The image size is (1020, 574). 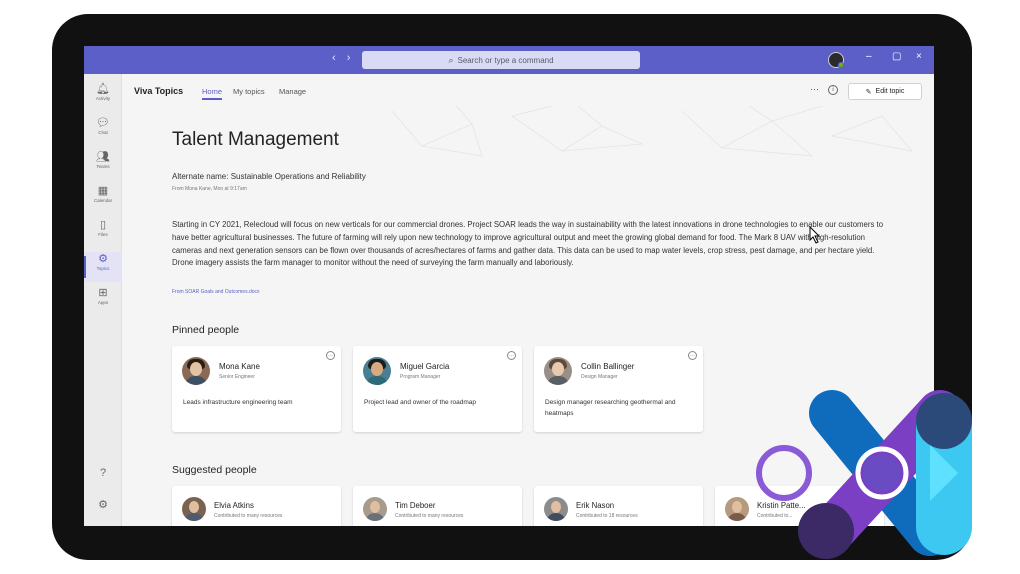 What do you see at coordinates (103, 293) in the screenshot?
I see `apps-icon: ⊞` at bounding box center [103, 293].